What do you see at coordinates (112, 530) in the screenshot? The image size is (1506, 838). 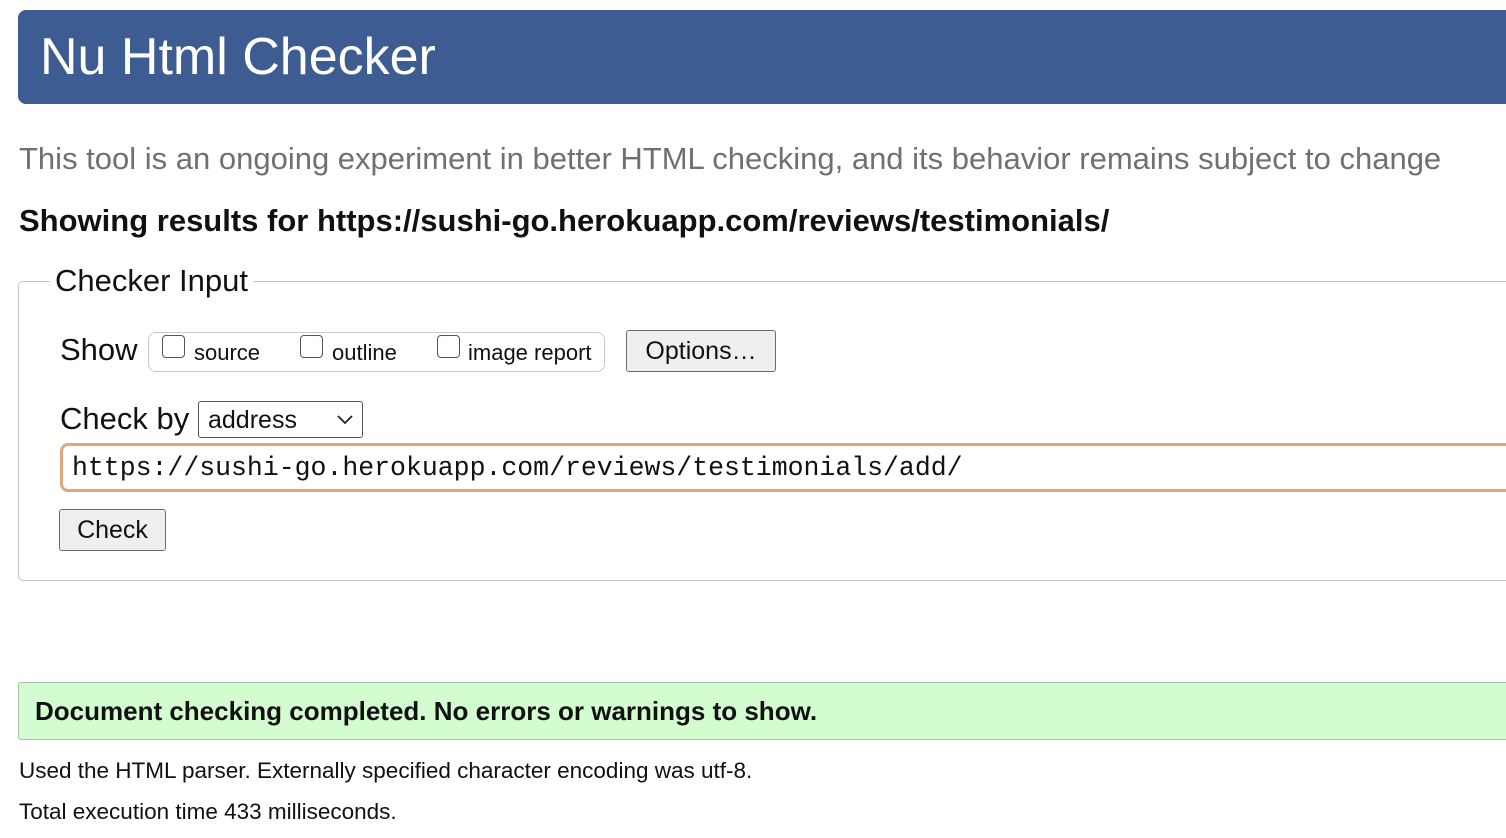 I see `check-button: Check` at bounding box center [112, 530].